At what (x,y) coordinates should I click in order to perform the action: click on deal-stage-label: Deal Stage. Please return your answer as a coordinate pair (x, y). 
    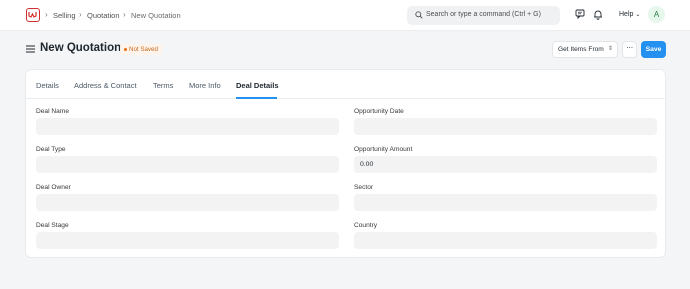
    Looking at the image, I should click on (52, 225).